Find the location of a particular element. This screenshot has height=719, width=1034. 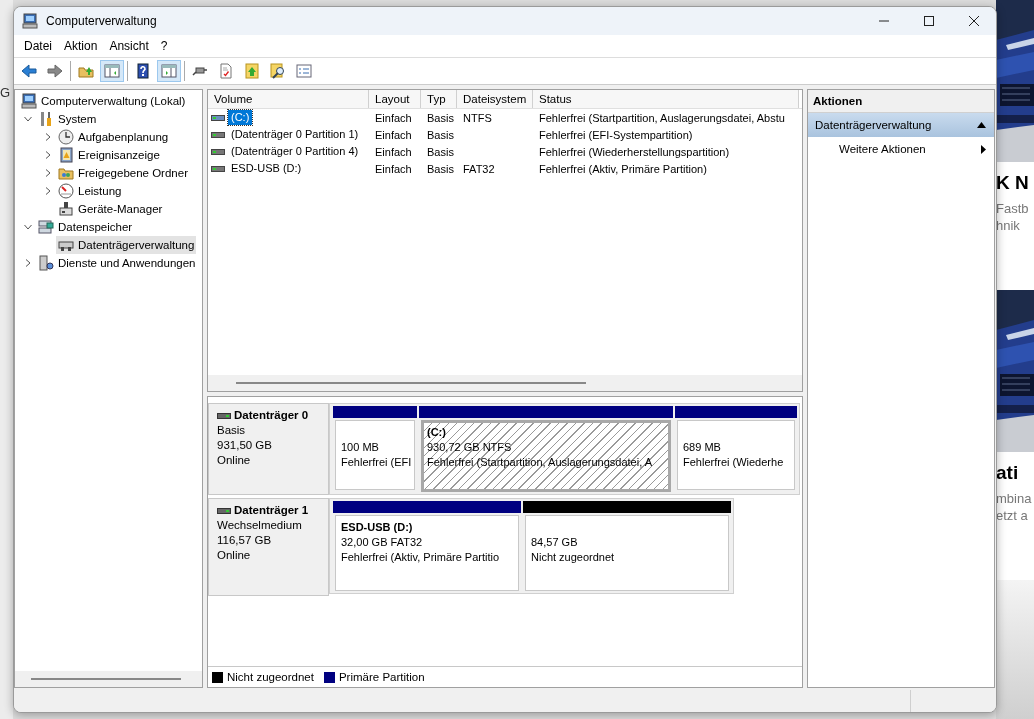

partition-block: (C:) 930,72 GB NTFS Fehlerfrei (Startpartition, Auslagerungsdatei, A is located at coordinates (546, 456).